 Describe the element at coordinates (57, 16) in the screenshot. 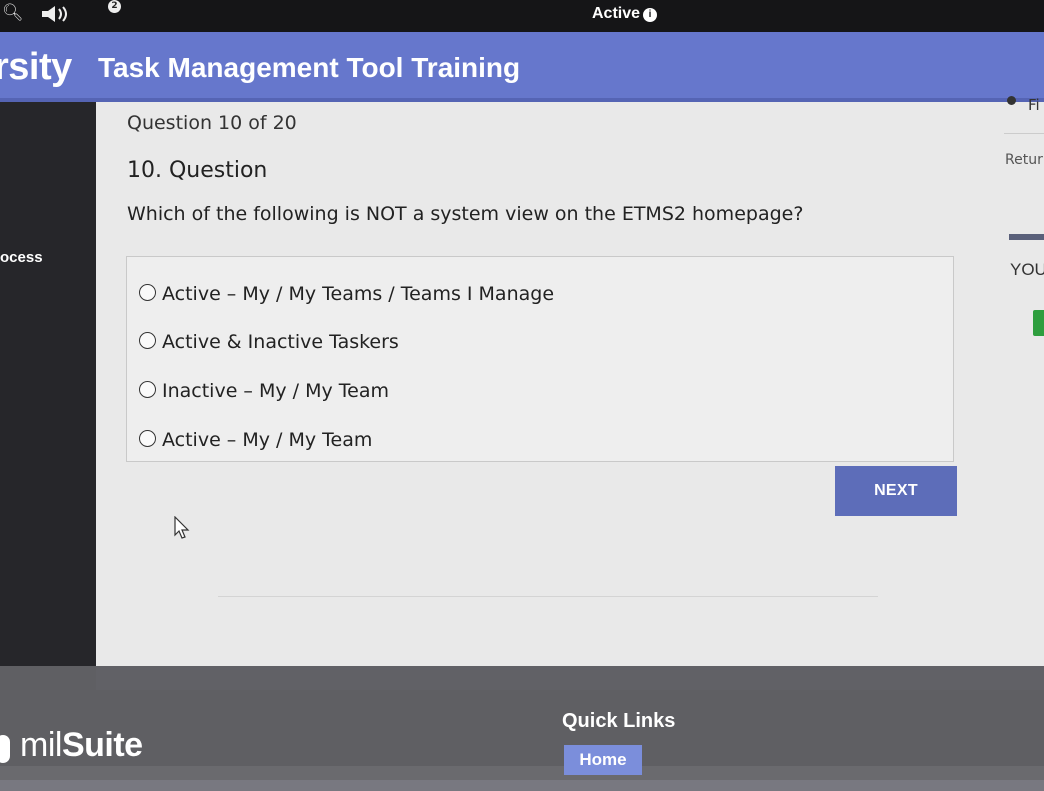

I see `speaker-icon` at that location.